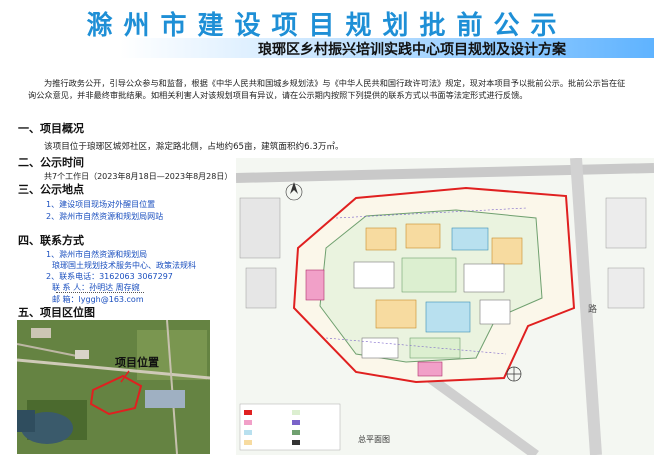  Describe the element at coordinates (194, 147) in the screenshot. I see `overview-text: 该项目位于琅琊区城郊社区，滁定路北侧，占地约65亩，建筑面积约6.3万㎡。` at that location.